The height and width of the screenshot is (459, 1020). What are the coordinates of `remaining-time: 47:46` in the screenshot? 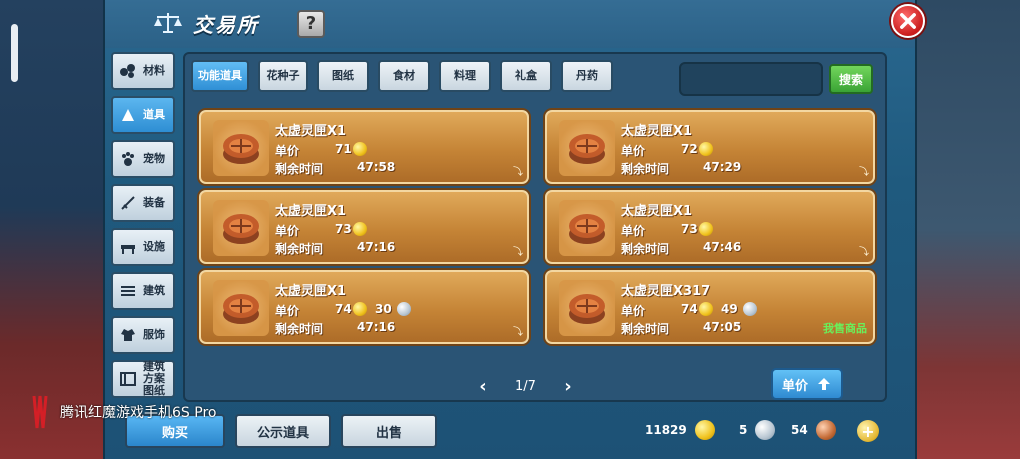 It's located at (722, 247).